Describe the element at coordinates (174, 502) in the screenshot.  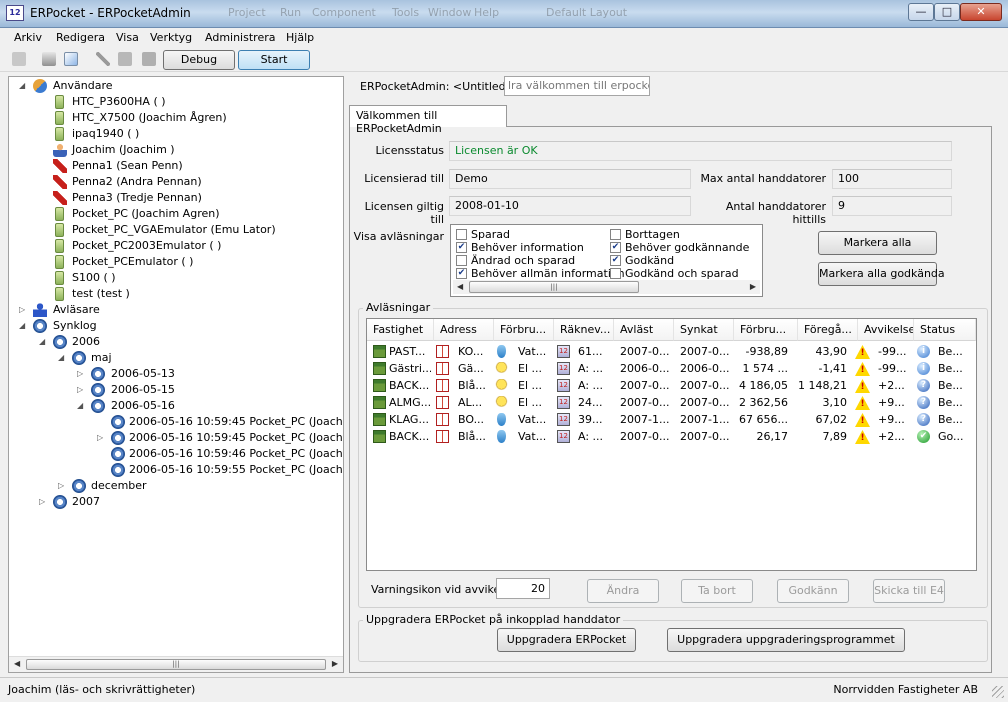
I see `tree-node-year: ▷ 2007` at that location.